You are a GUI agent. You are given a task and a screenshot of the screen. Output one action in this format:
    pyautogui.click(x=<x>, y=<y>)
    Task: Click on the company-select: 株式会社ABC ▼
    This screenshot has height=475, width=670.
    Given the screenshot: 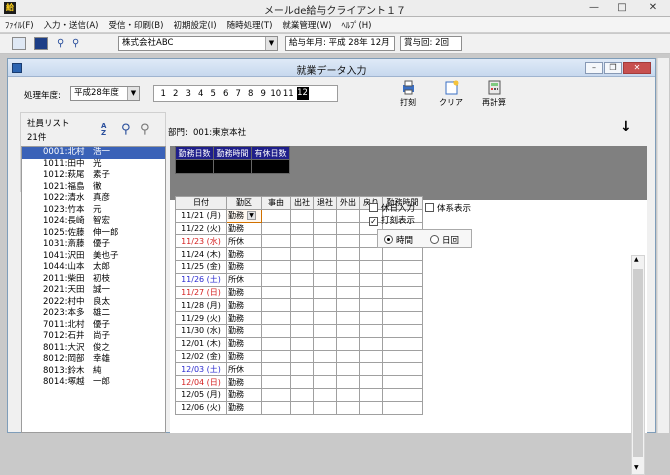 What is the action you would take?
    pyautogui.click(x=198, y=43)
    